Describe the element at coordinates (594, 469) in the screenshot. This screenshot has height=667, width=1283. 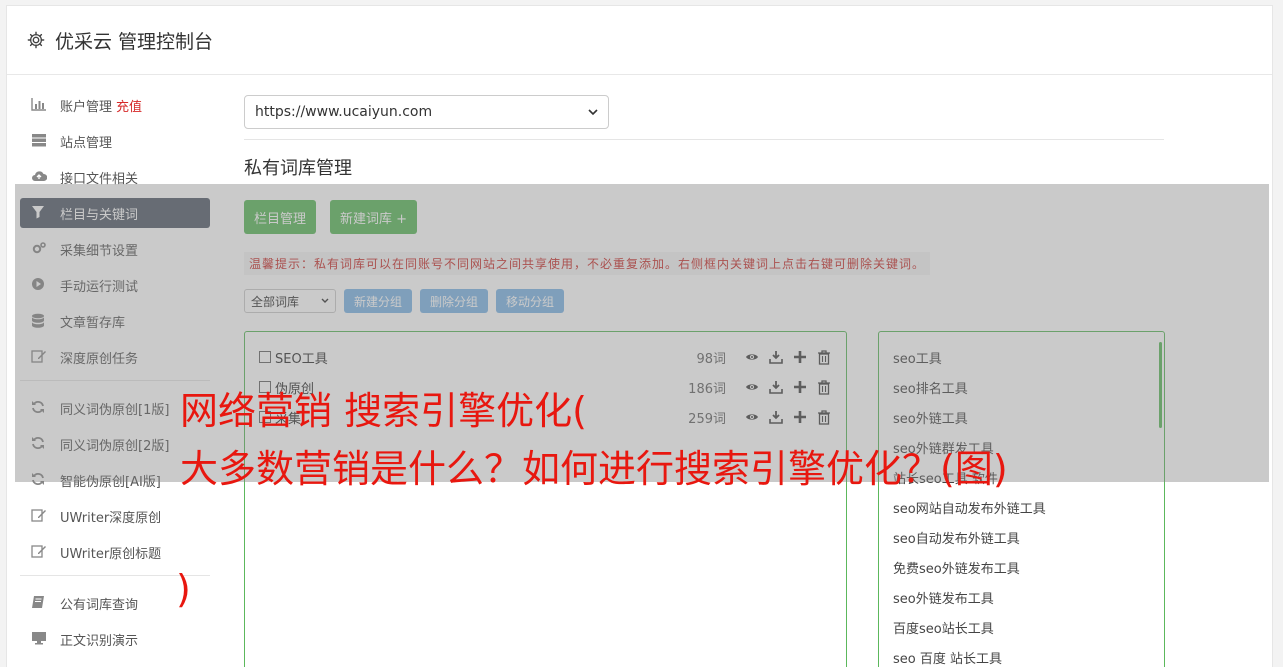
I see `headline-line-2: 大多数营销是什么？如何进行搜索引擎优化？(图)` at that location.